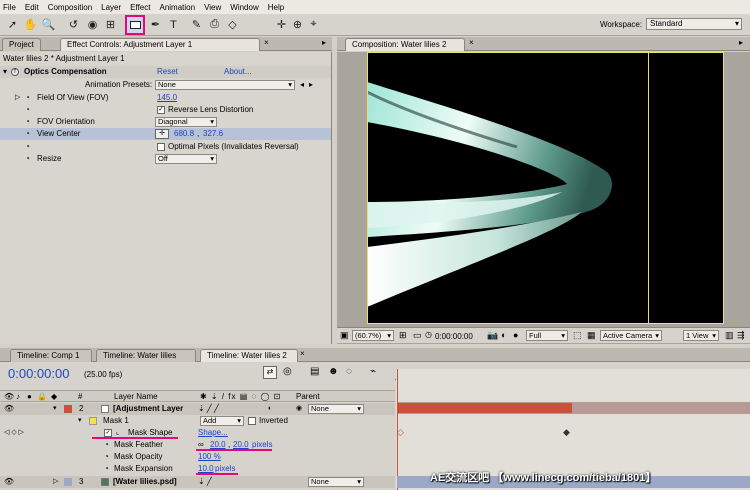 The width and height of the screenshot is (750, 490). I want to click on mask-opacity-value: 100 %, so click(209, 457).